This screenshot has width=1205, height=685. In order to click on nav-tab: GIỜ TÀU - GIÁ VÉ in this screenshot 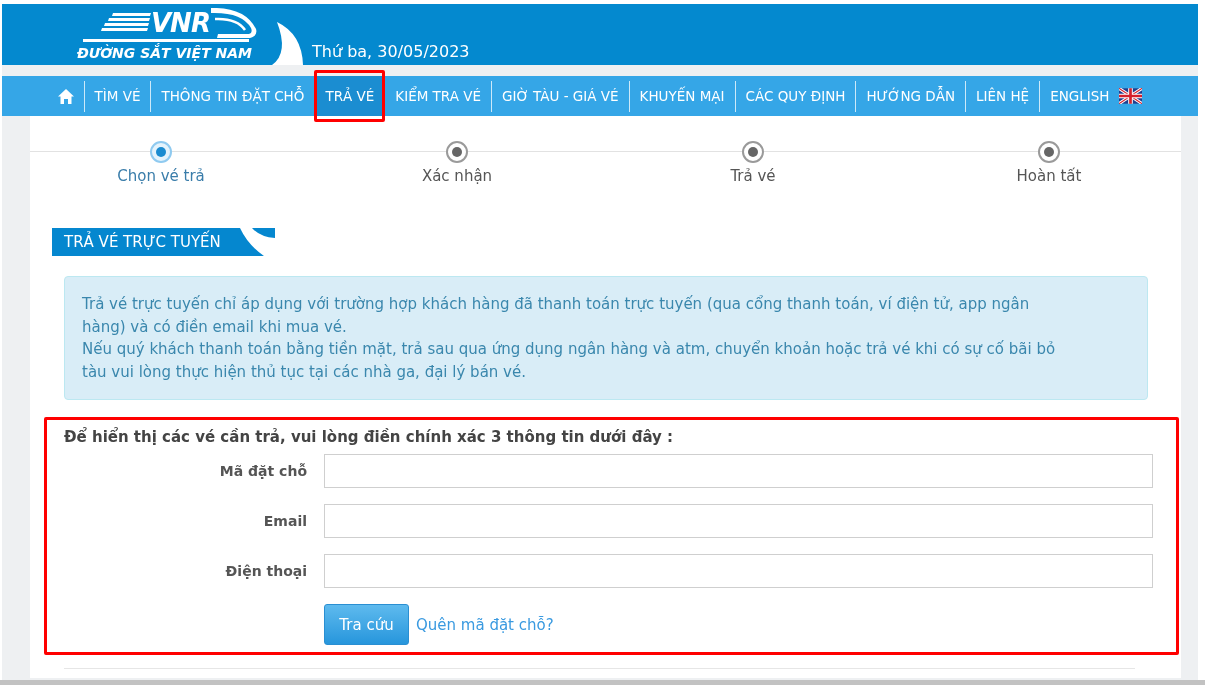, I will do `click(560, 96)`.